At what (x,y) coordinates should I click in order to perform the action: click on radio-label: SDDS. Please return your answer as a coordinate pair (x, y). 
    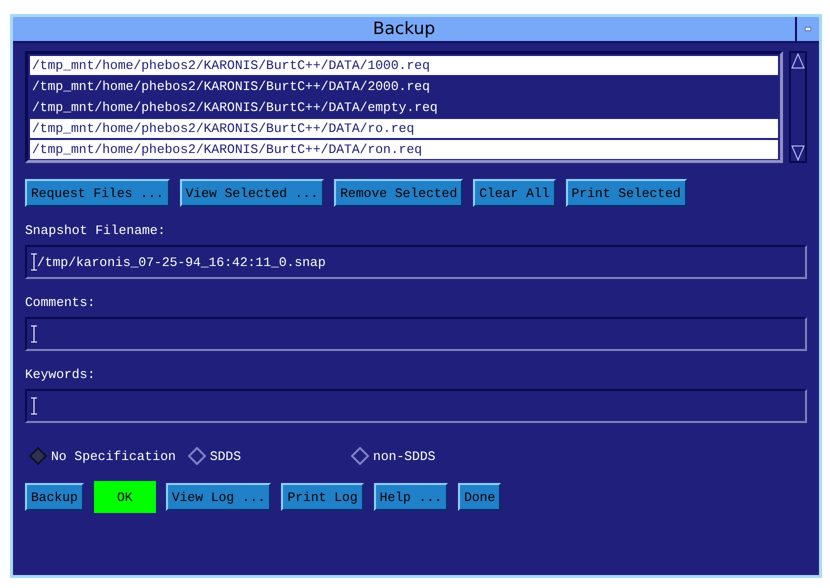
    Looking at the image, I should click on (226, 456).